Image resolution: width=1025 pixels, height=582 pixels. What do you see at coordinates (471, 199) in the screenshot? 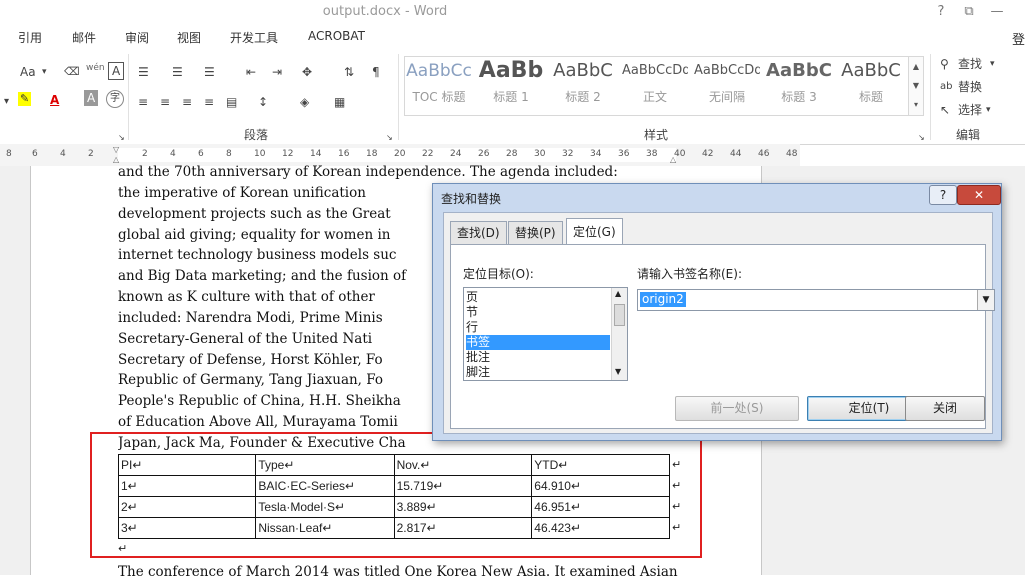
I see `dialog-title: 查找和替换` at bounding box center [471, 199].